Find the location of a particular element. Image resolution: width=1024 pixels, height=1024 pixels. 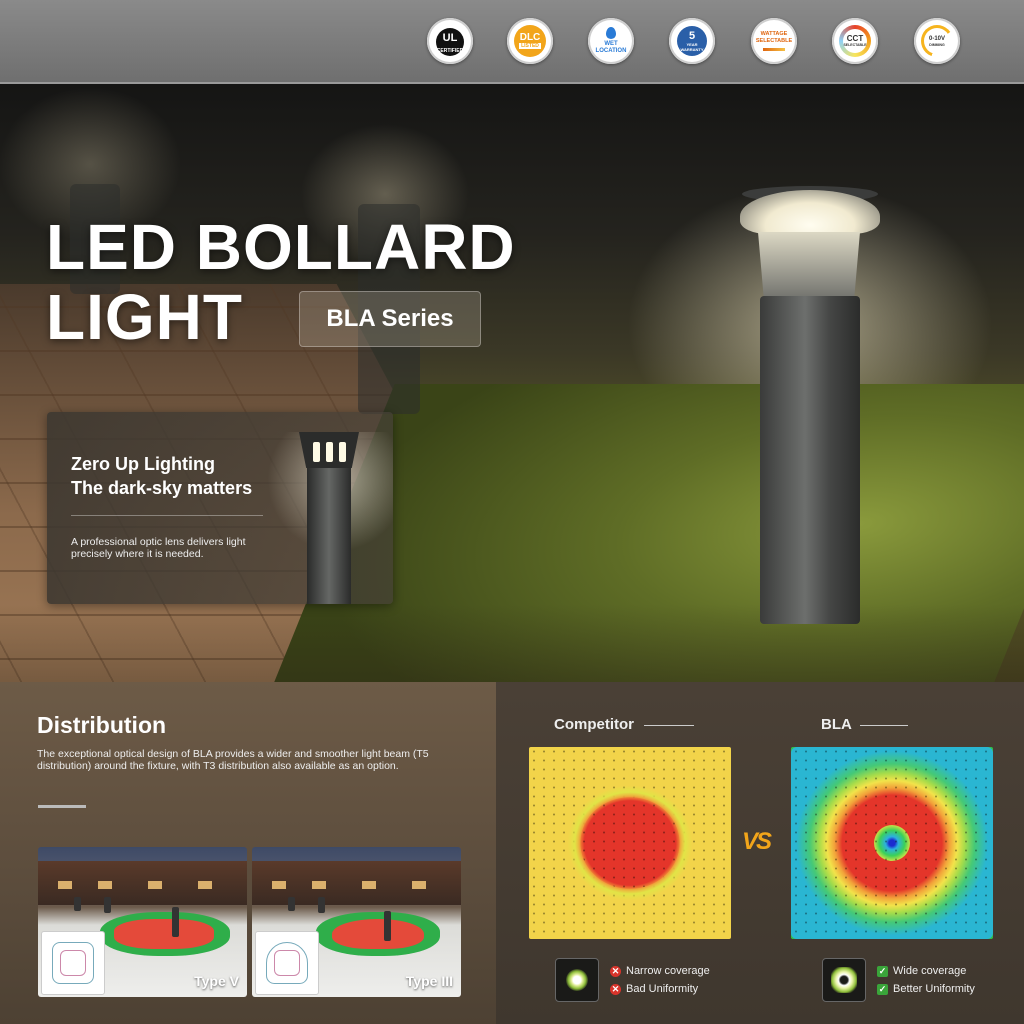

feature-text: Bad Uniformity is located at coordinates (662, 989).